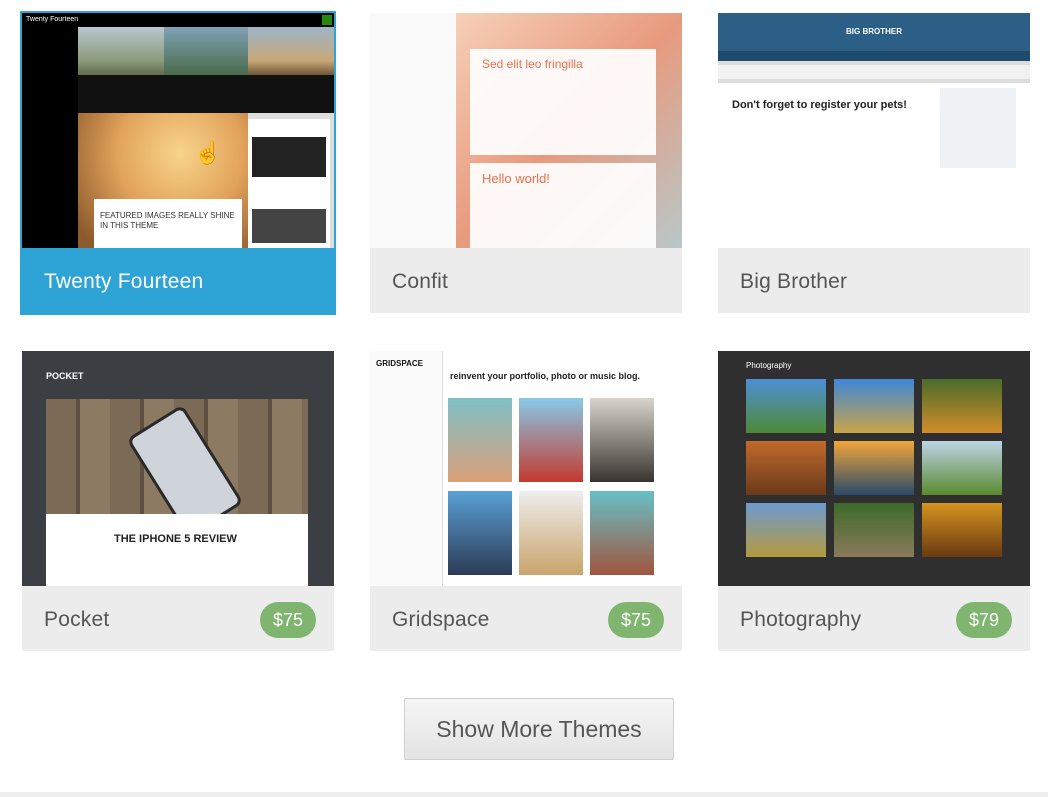 The height and width of the screenshot is (797, 1048). Describe the element at coordinates (208, 152) in the screenshot. I see `hand-cursor-icon: ☝` at that location.